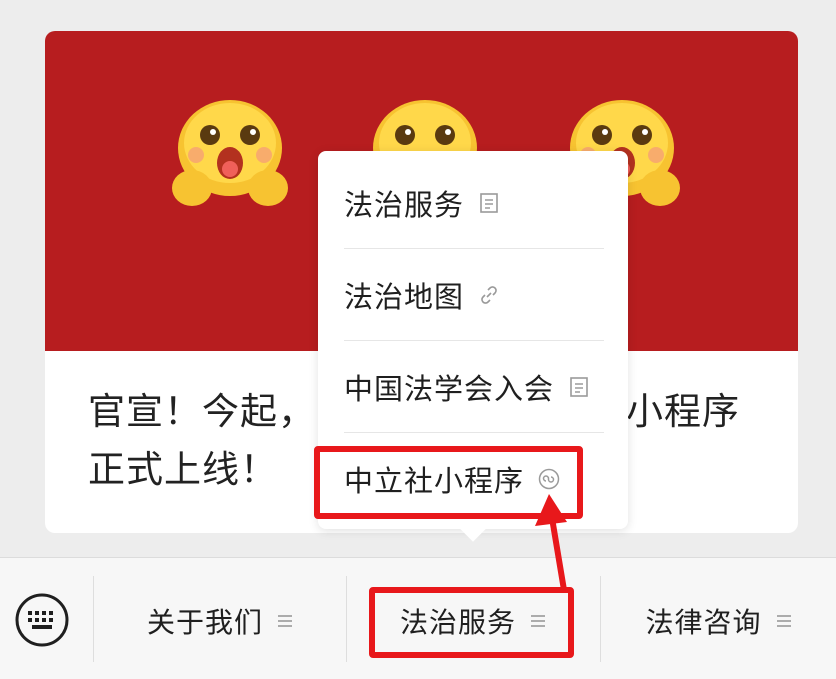  Describe the element at coordinates (474, 203) in the screenshot. I see `submenu-item-legal-service: 法治服务` at that location.